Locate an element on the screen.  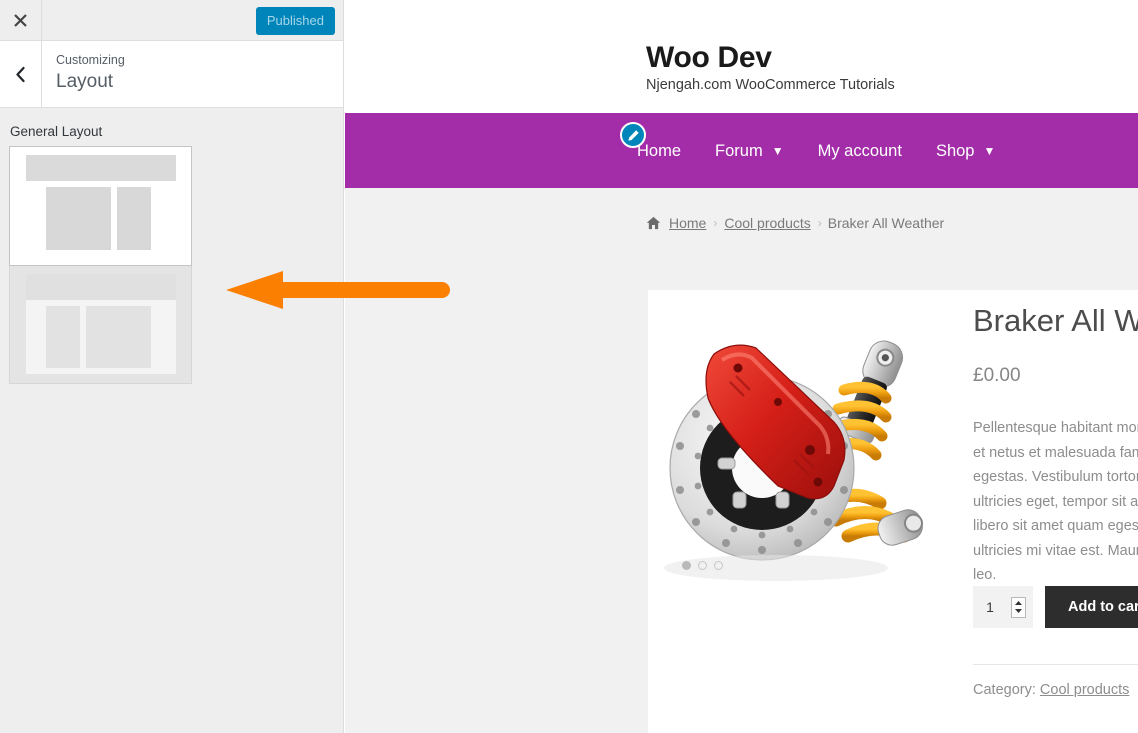
panel-title-group: Customizing Layout is located at coordinates (90, 73).